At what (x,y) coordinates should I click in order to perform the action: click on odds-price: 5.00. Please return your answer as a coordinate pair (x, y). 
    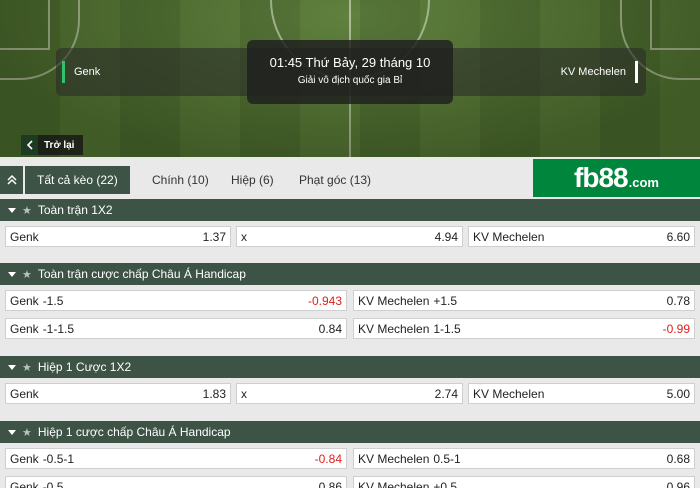
    Looking at the image, I should click on (678, 393).